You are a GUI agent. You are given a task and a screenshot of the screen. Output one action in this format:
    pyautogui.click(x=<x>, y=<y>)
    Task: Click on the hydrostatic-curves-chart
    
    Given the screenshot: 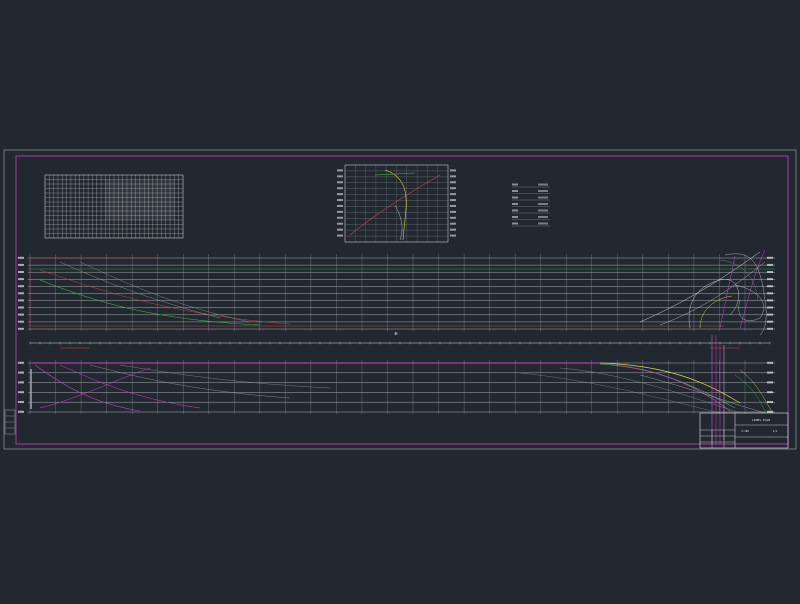 What is the action you would take?
    pyautogui.click(x=396, y=203)
    